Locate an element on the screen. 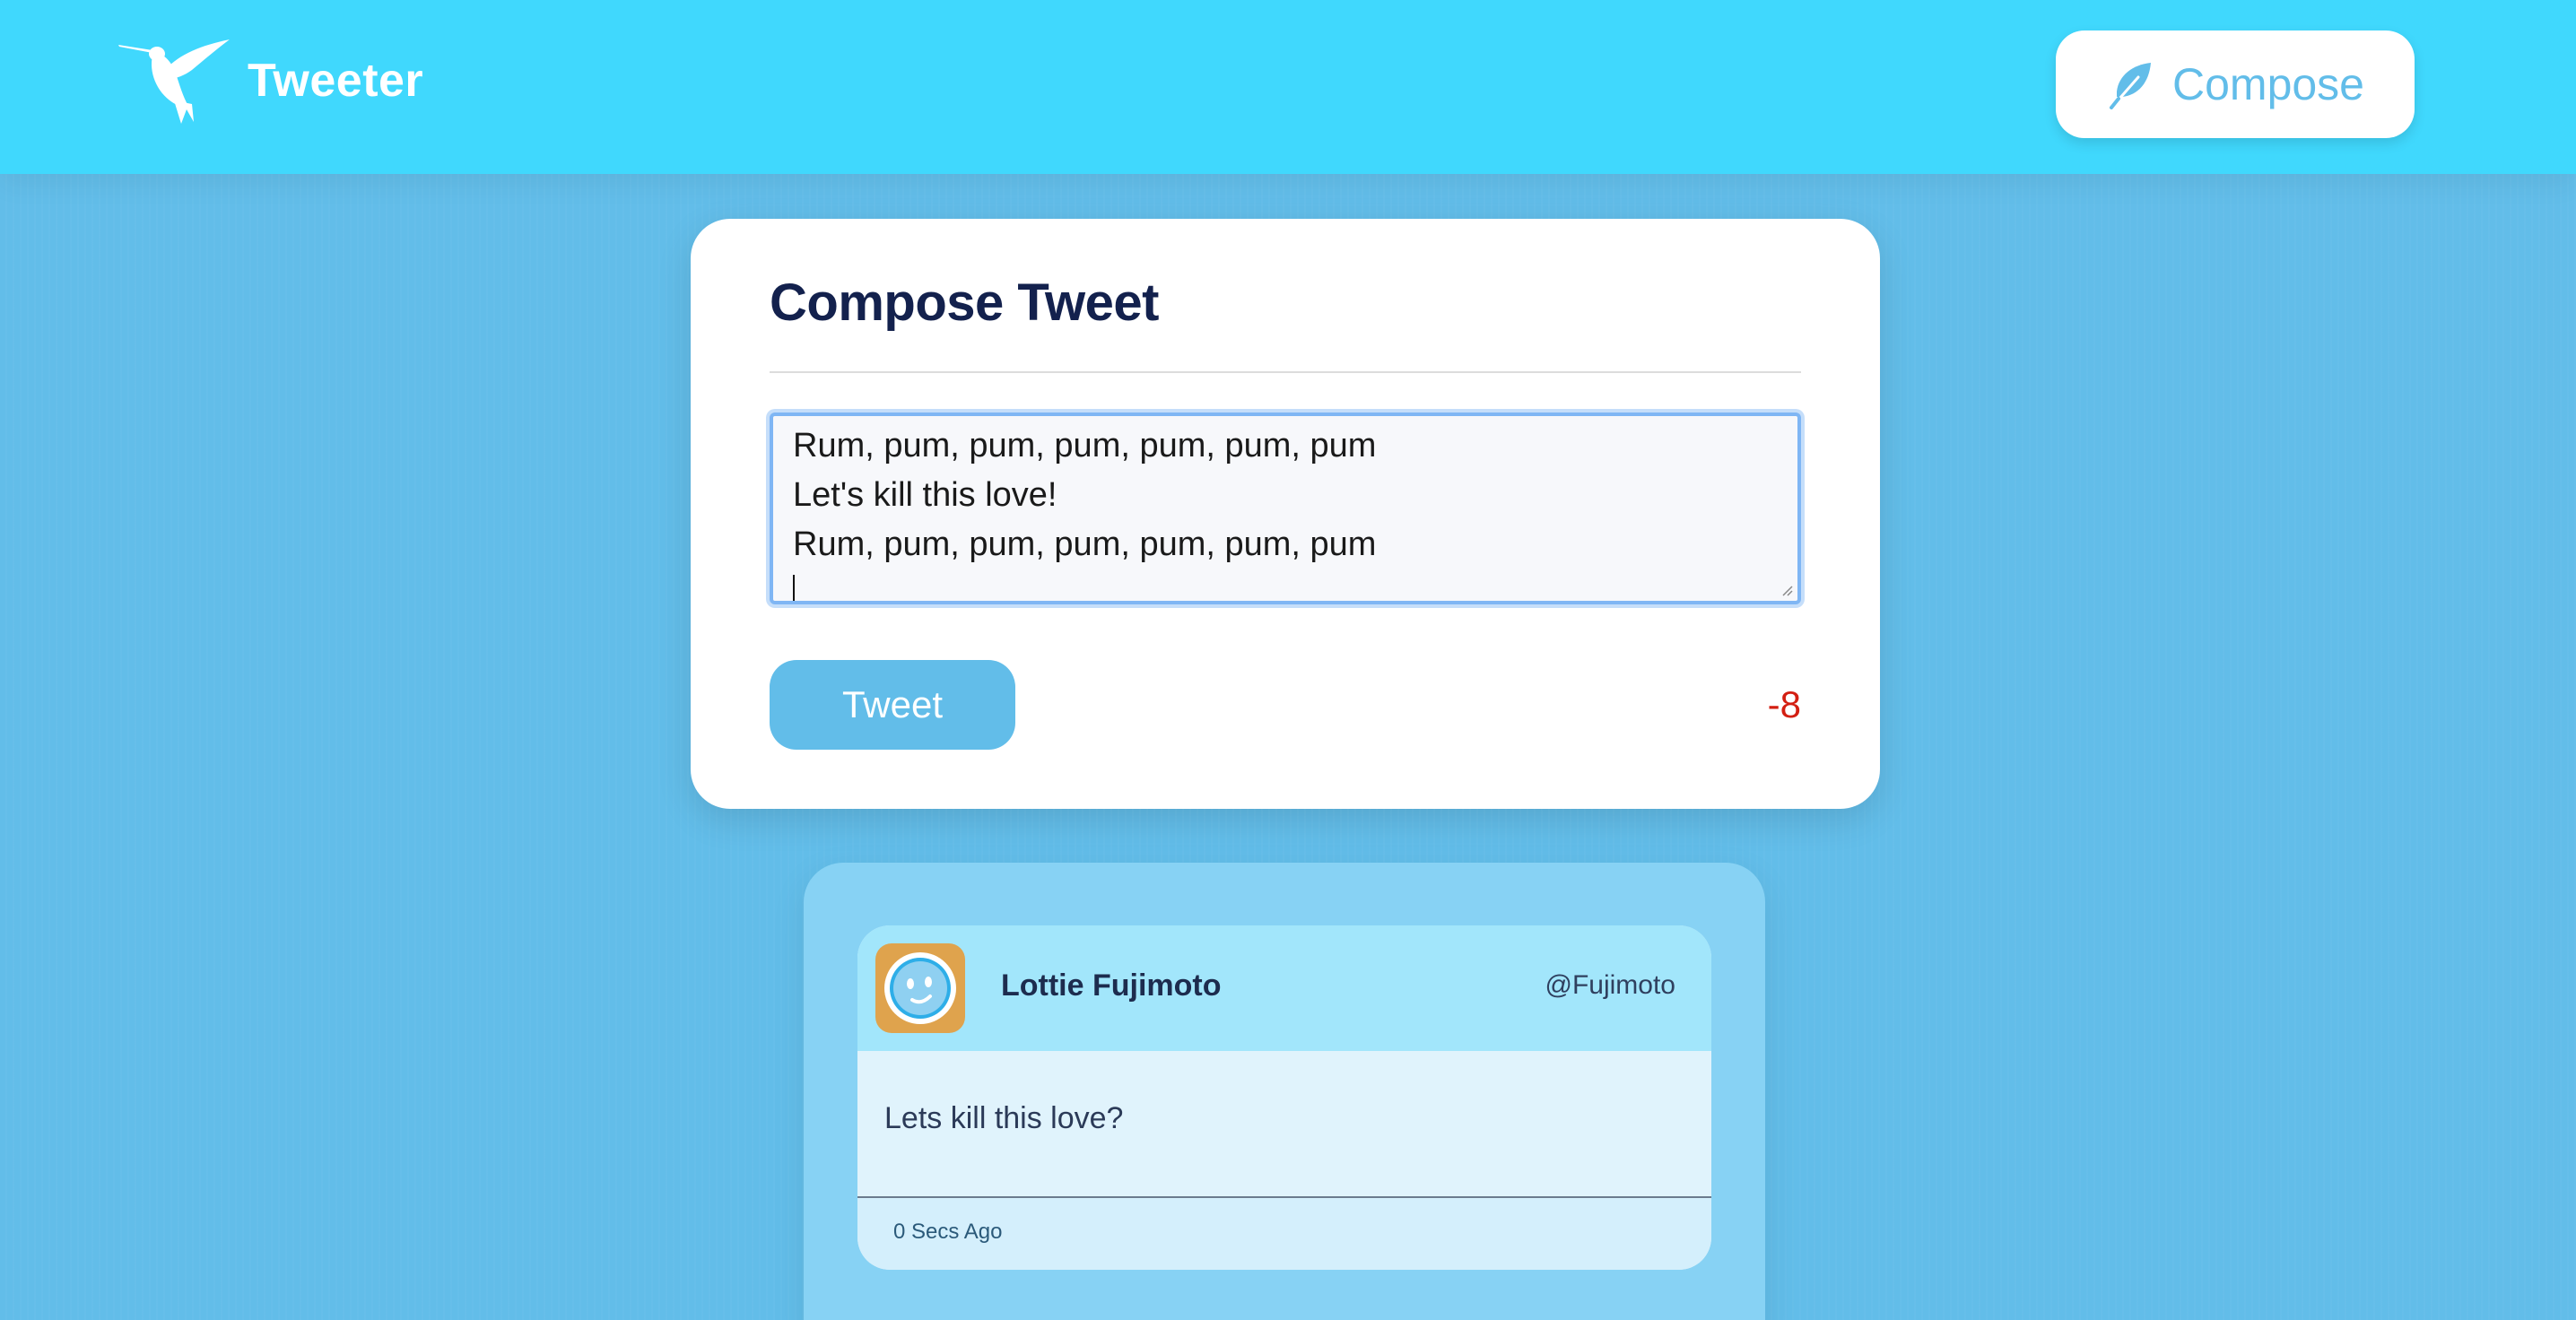 The image size is (2576, 1320). hummingbird-icon is located at coordinates (174, 81).